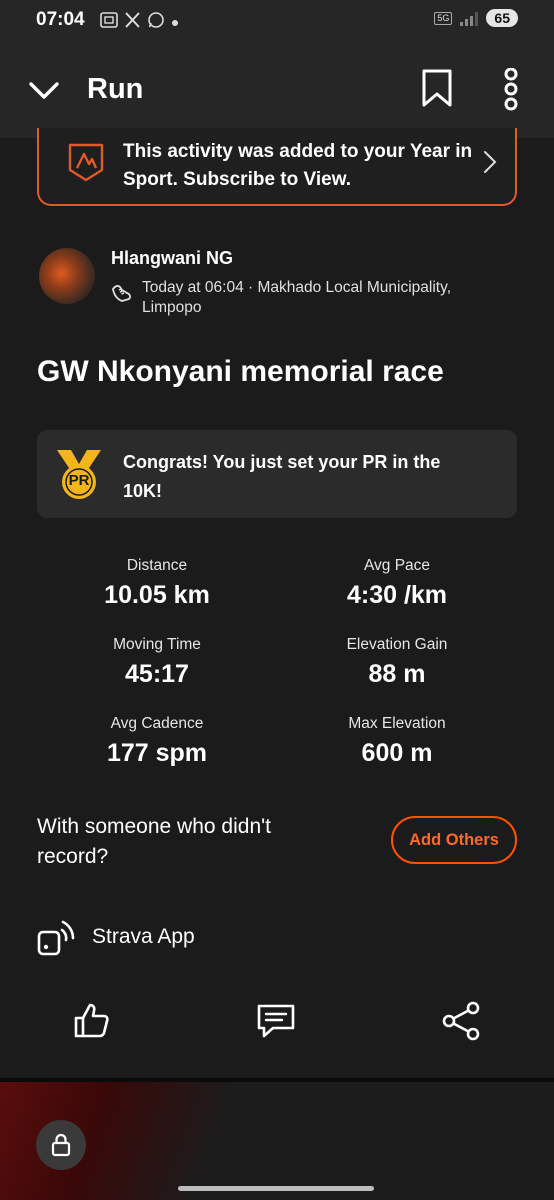  I want to click on battery-level: 65, so click(502, 18).